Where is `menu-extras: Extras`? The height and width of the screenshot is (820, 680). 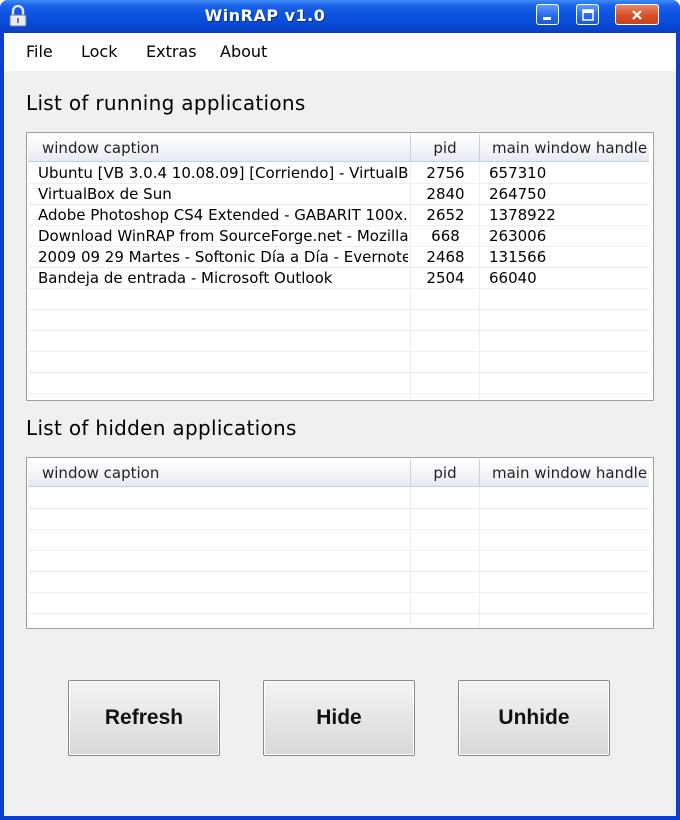 menu-extras: Extras is located at coordinates (171, 51).